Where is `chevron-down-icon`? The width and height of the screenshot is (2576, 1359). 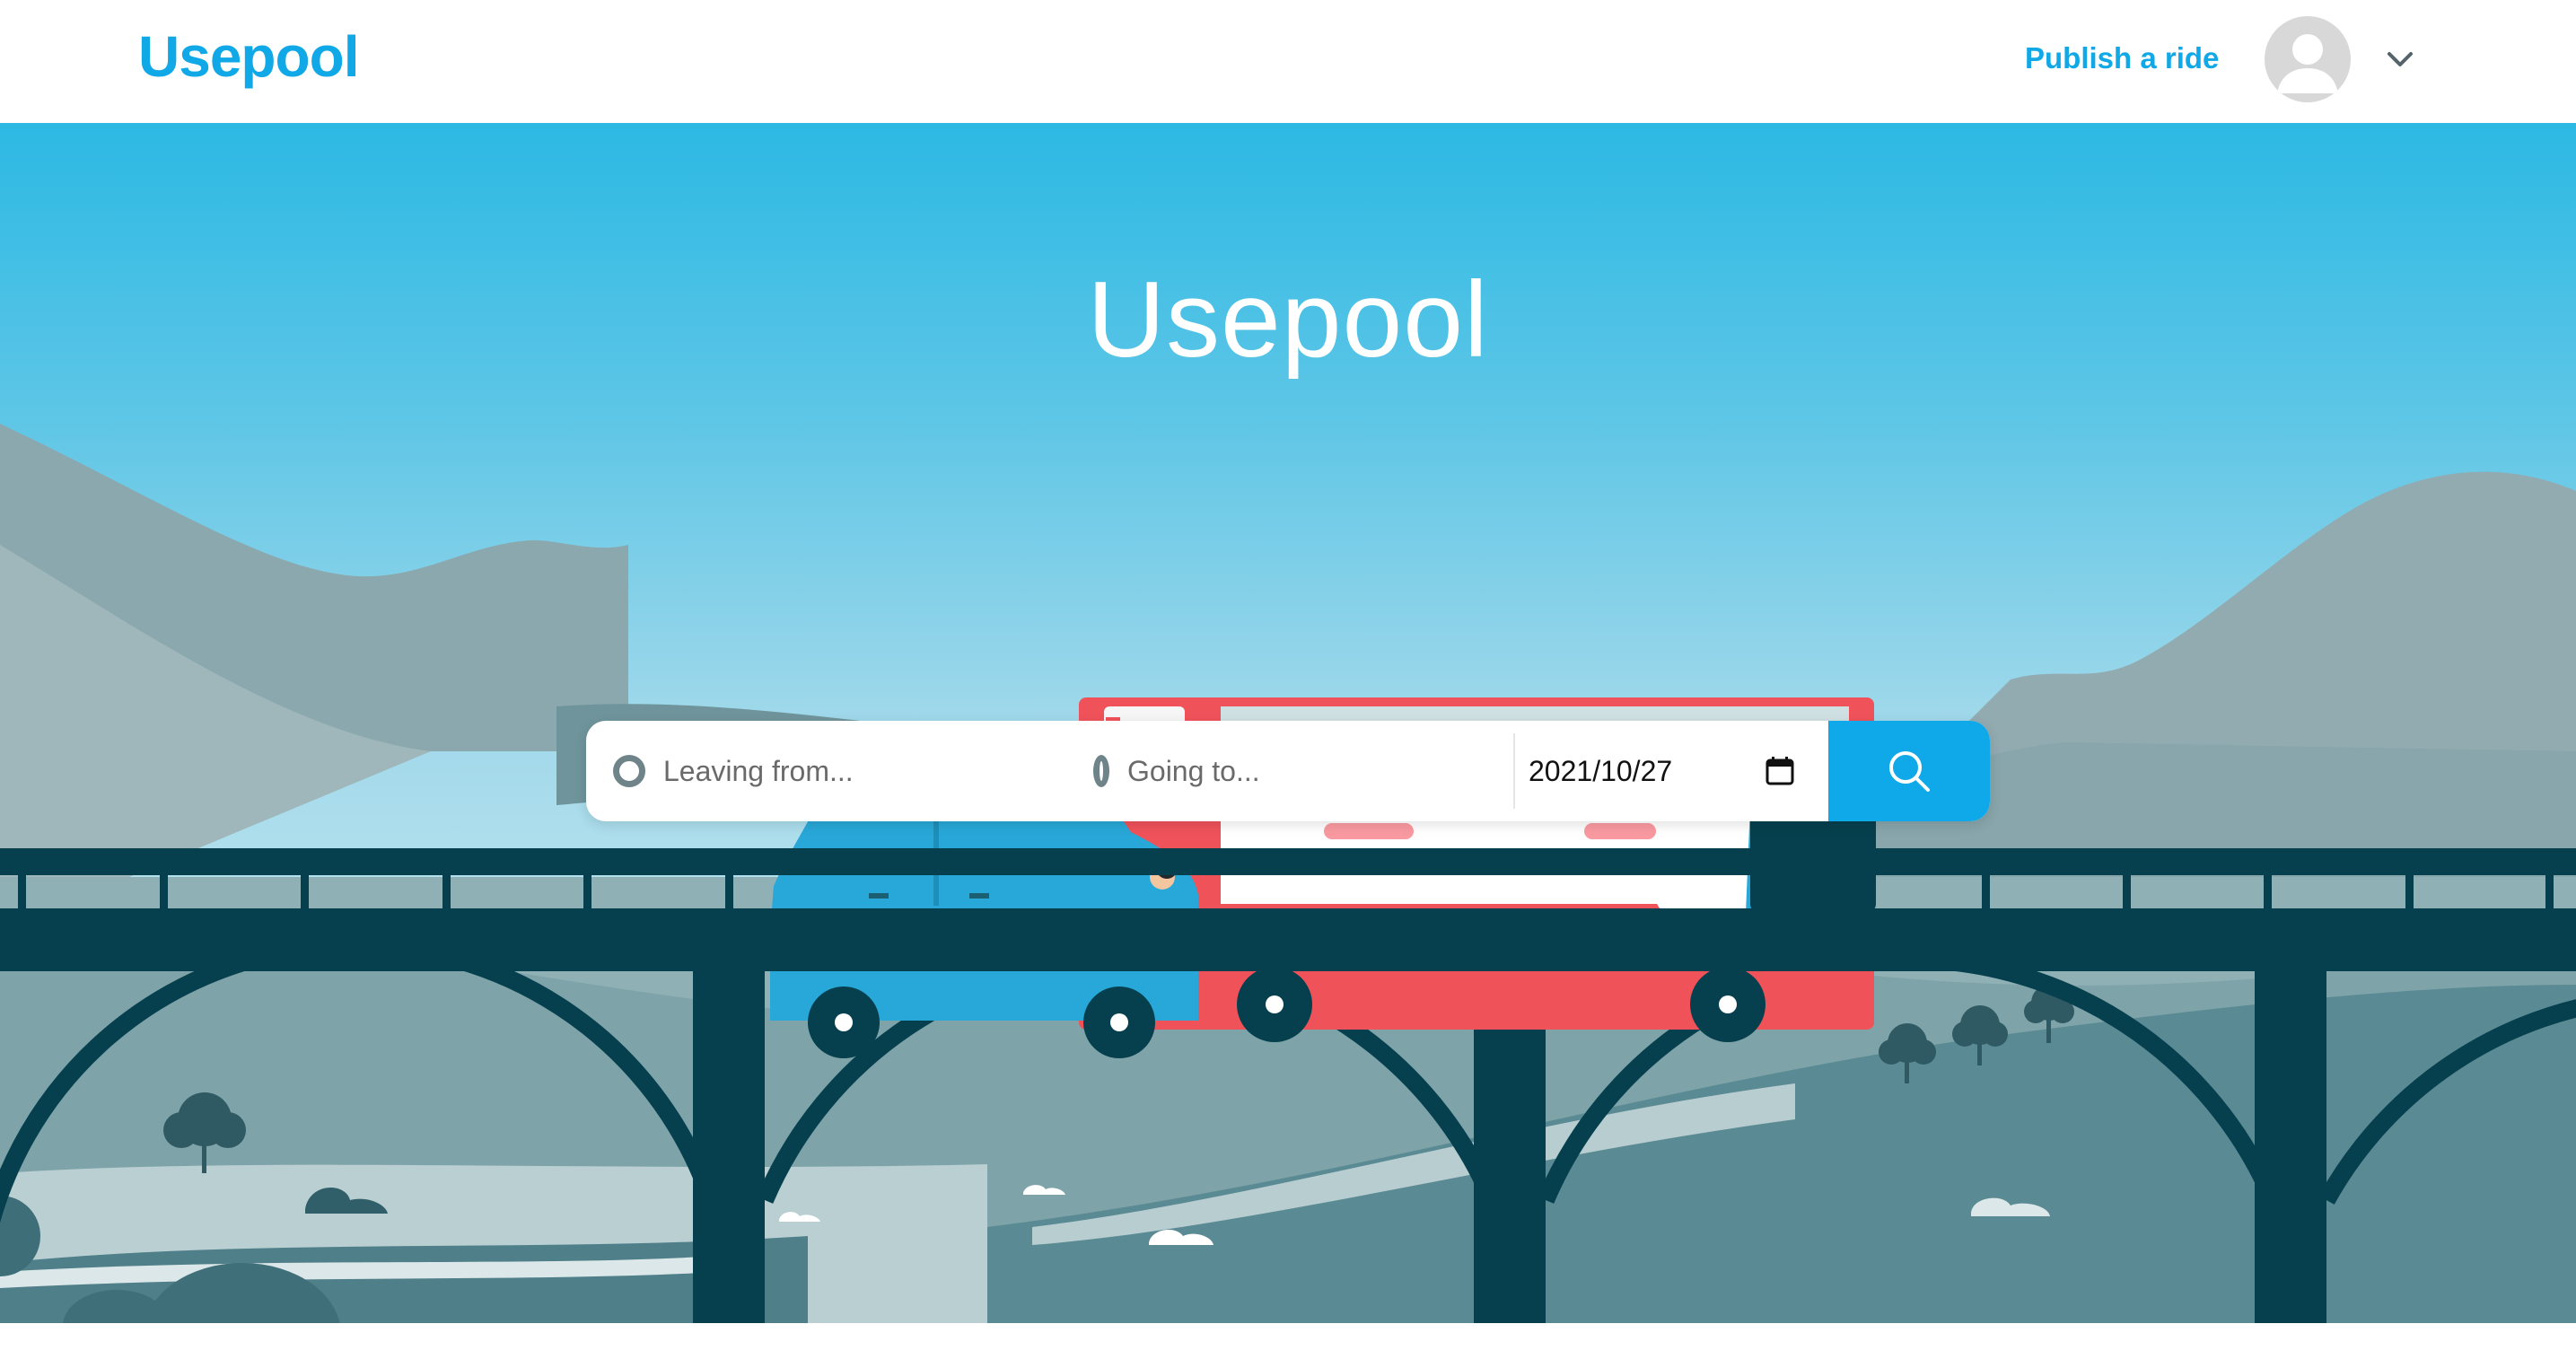
chevron-down-icon is located at coordinates (2400, 59).